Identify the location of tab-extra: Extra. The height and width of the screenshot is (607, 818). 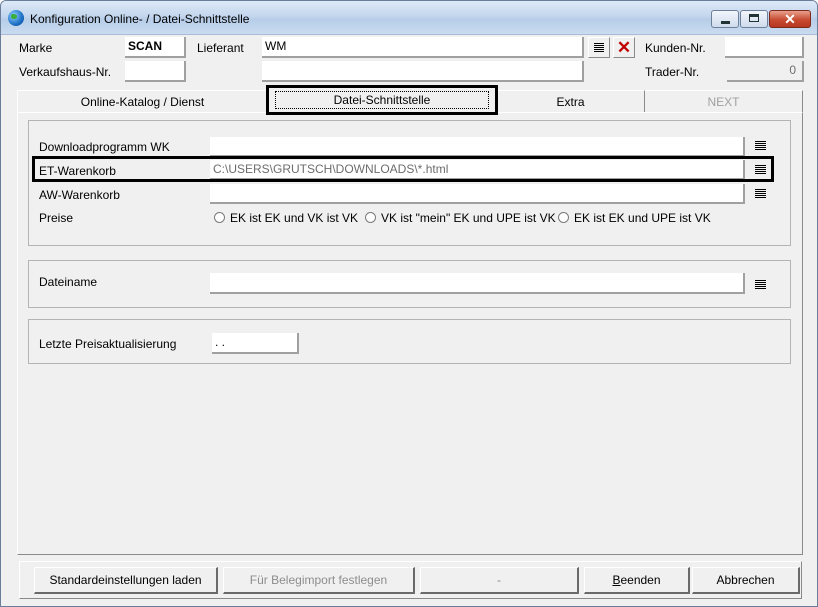
(571, 101).